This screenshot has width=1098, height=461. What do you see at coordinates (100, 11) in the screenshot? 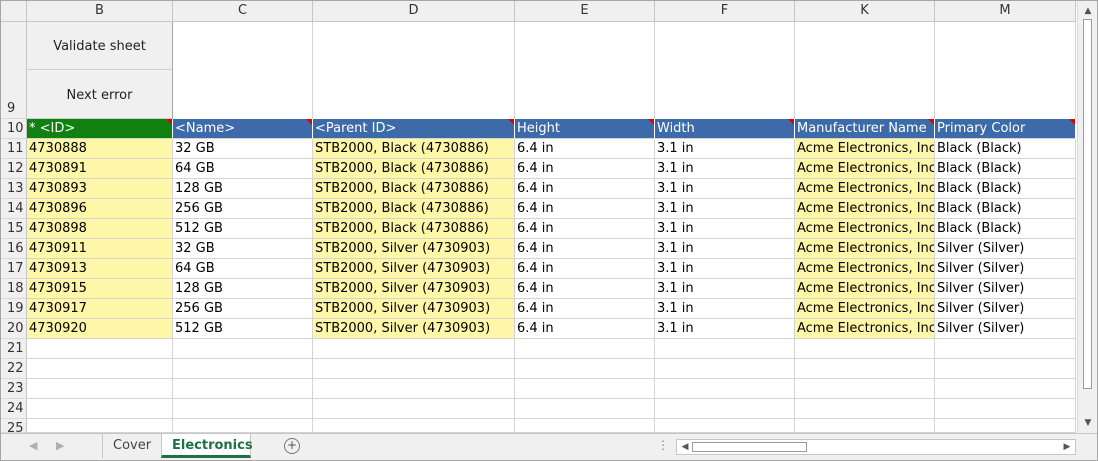
I see `column-header-b: B` at bounding box center [100, 11].